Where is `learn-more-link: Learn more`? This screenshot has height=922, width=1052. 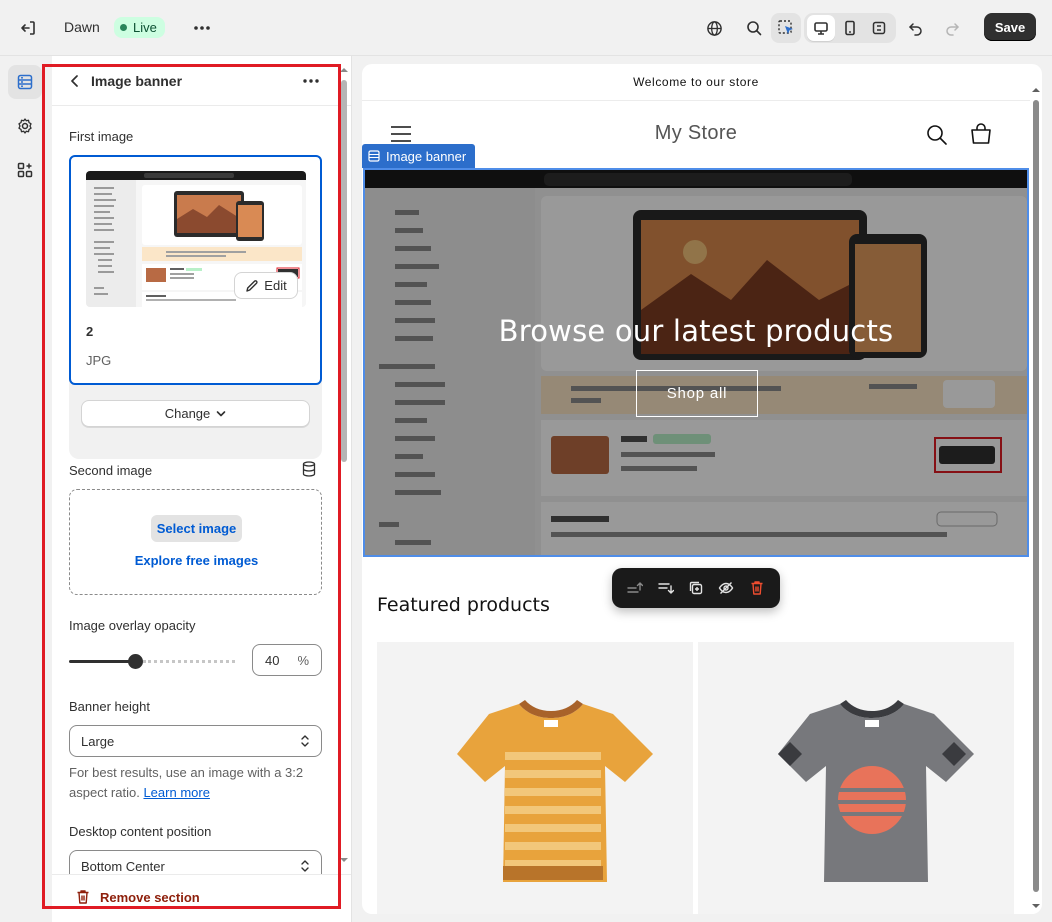 learn-more-link: Learn more is located at coordinates (176, 792).